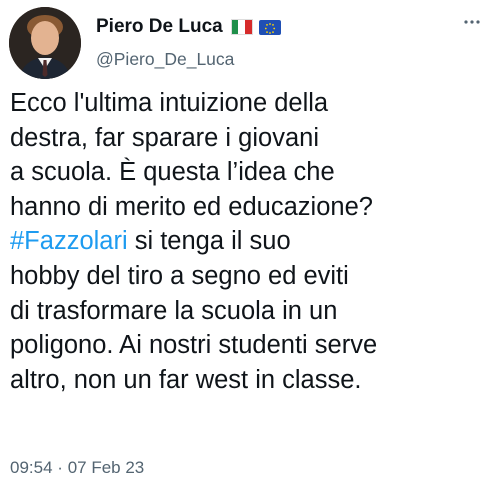  I want to click on tweet-line: Ecco l'ultima intuizione della, so click(169, 103).